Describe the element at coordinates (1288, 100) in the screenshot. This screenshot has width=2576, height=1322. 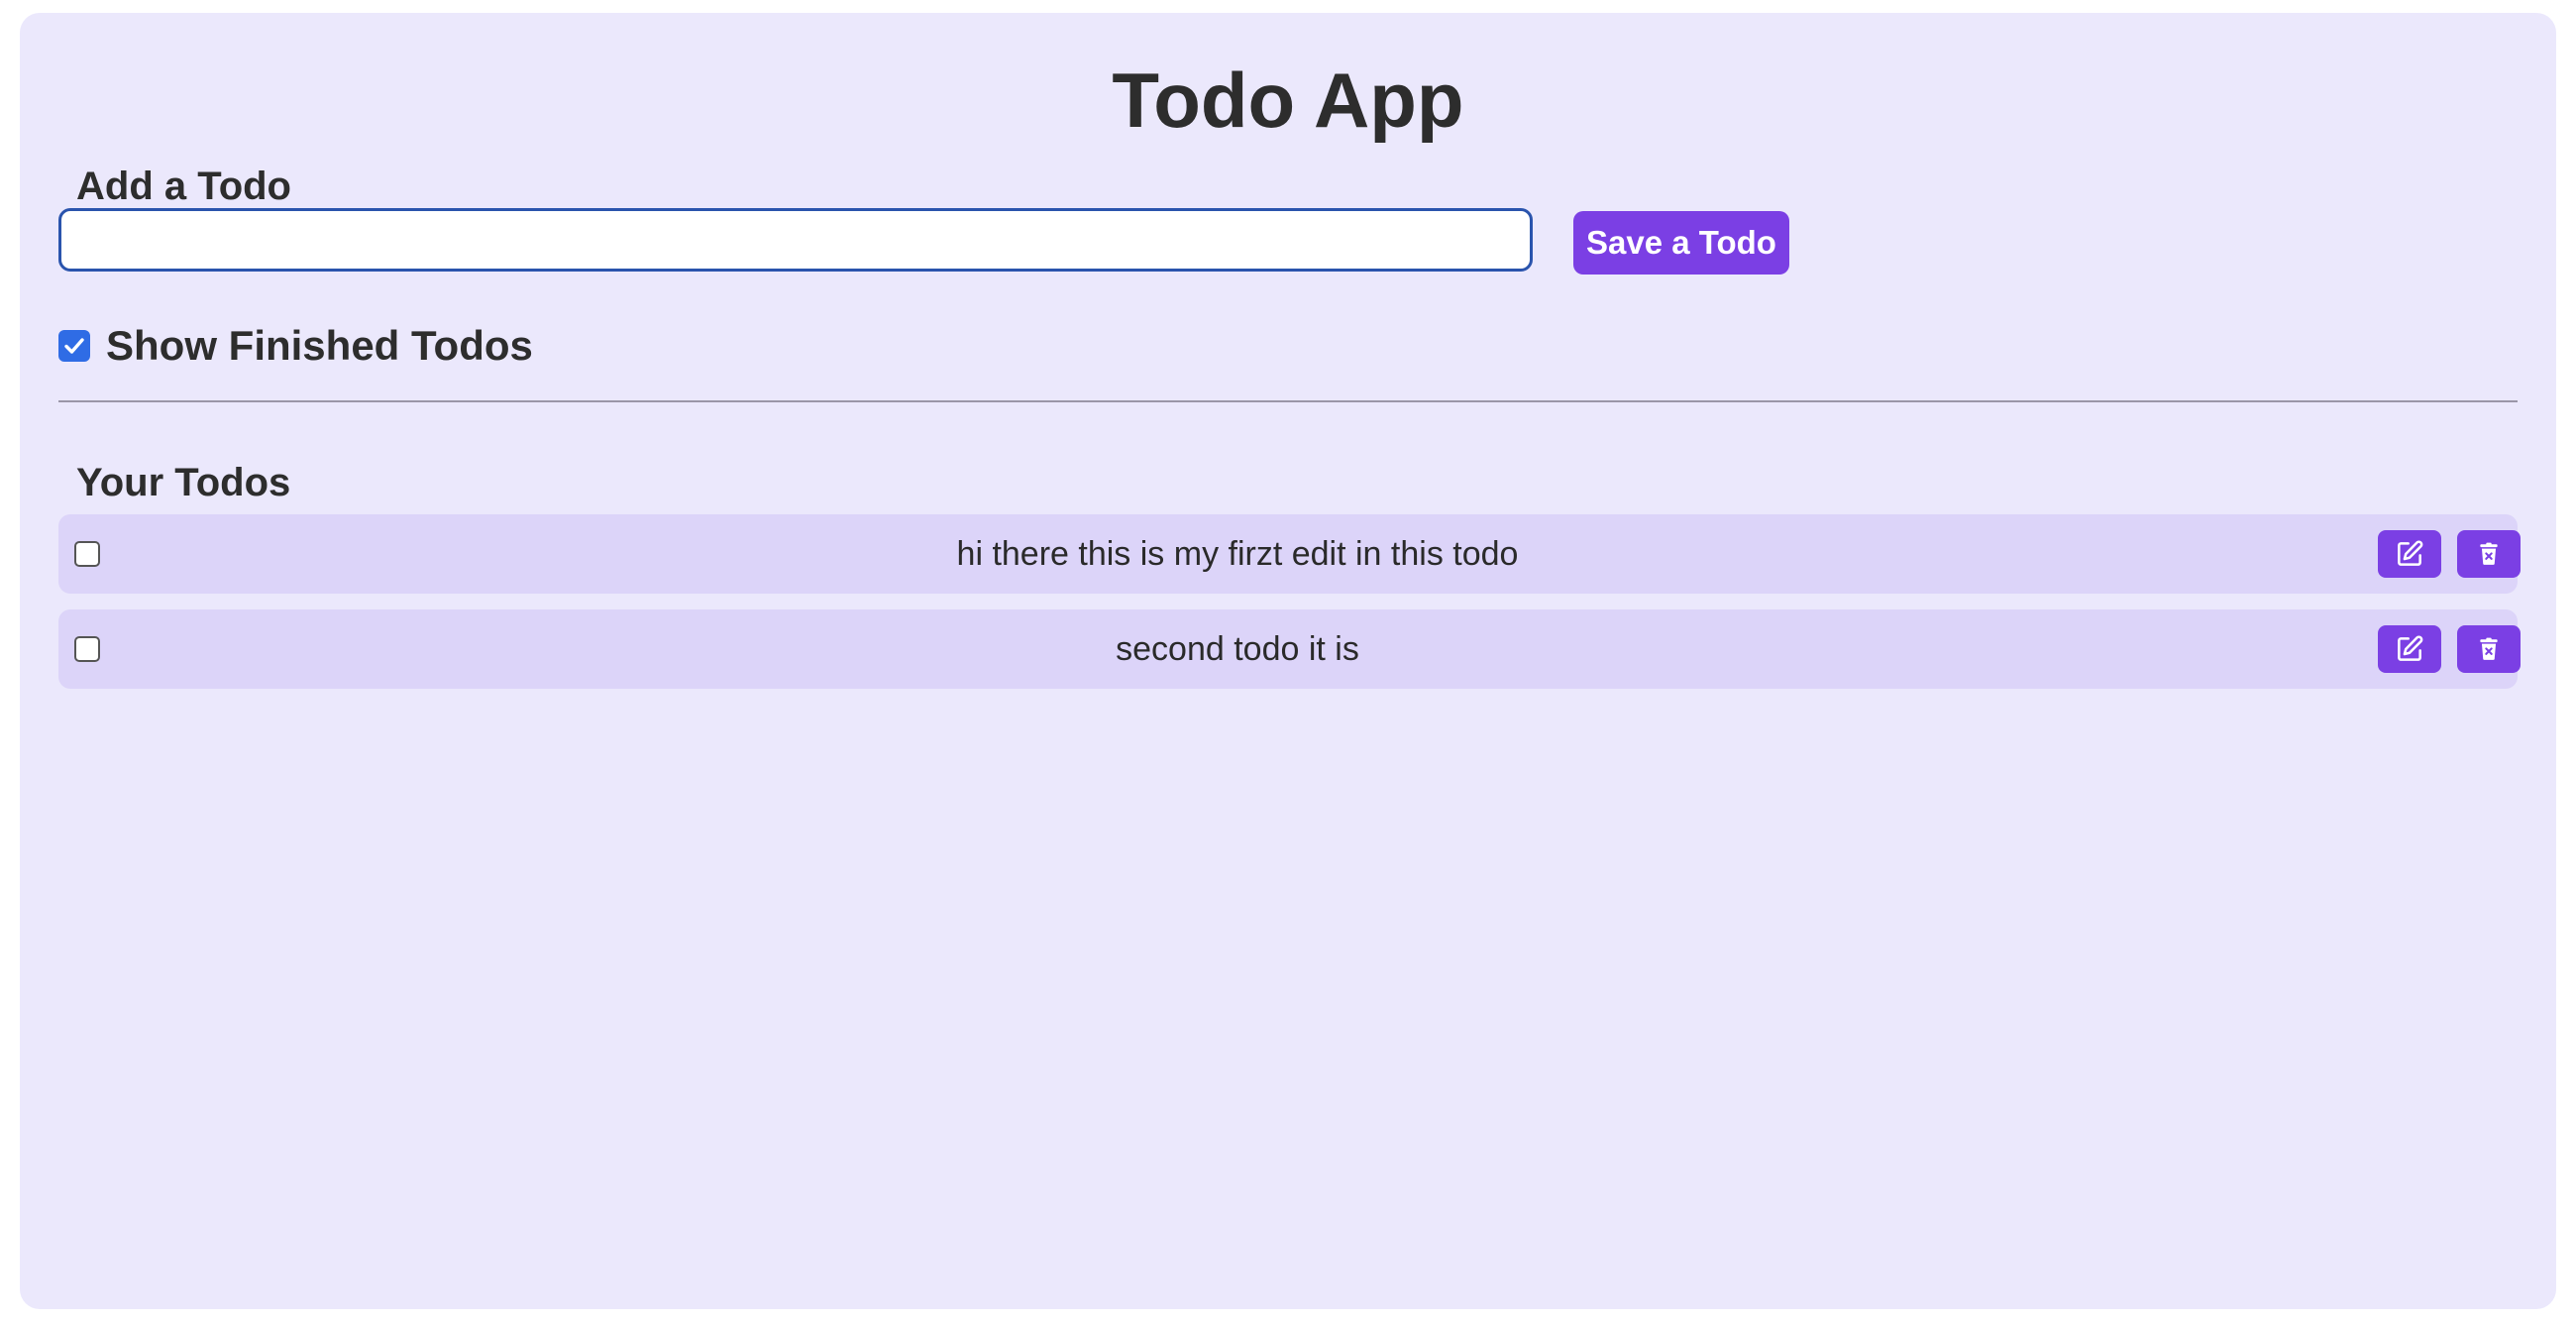
I see `app-title: Todo App` at that location.